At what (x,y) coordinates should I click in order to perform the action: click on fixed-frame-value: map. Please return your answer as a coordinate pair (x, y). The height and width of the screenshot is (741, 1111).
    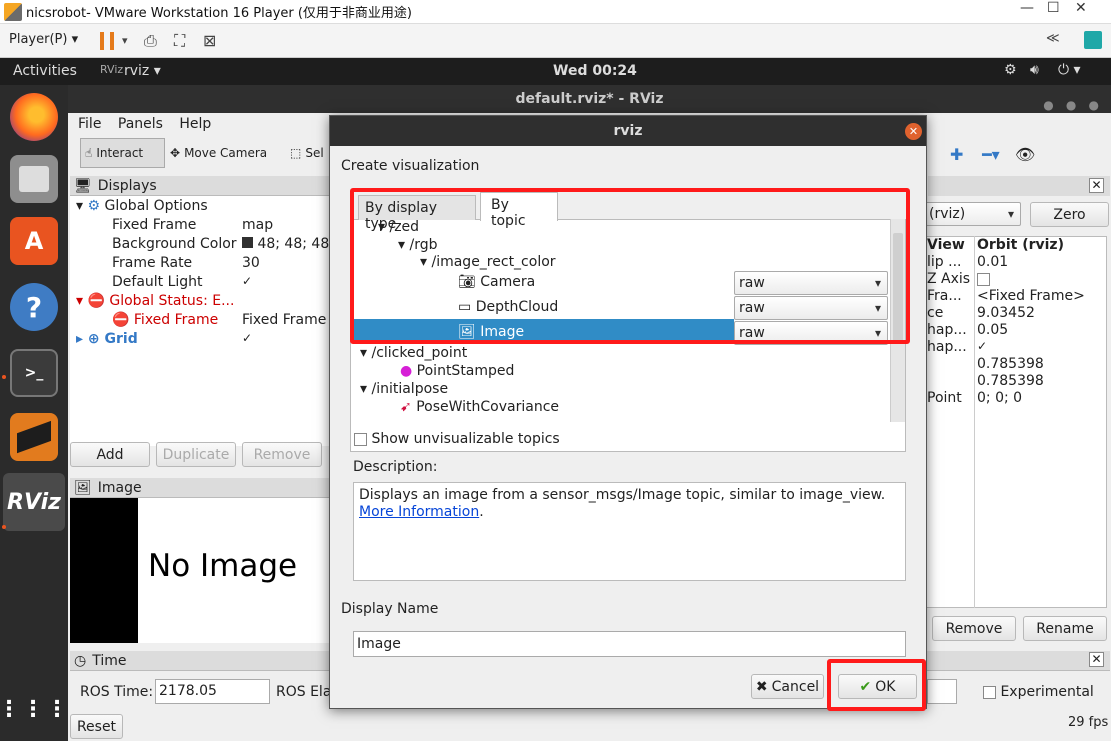
    Looking at the image, I should click on (257, 225).